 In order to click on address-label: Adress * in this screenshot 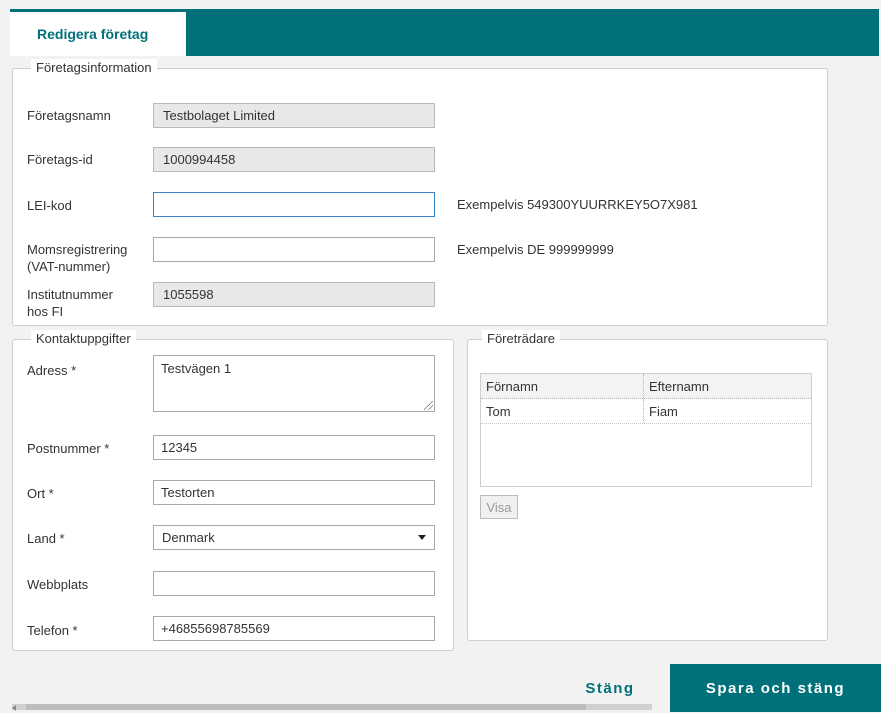, I will do `click(52, 370)`.